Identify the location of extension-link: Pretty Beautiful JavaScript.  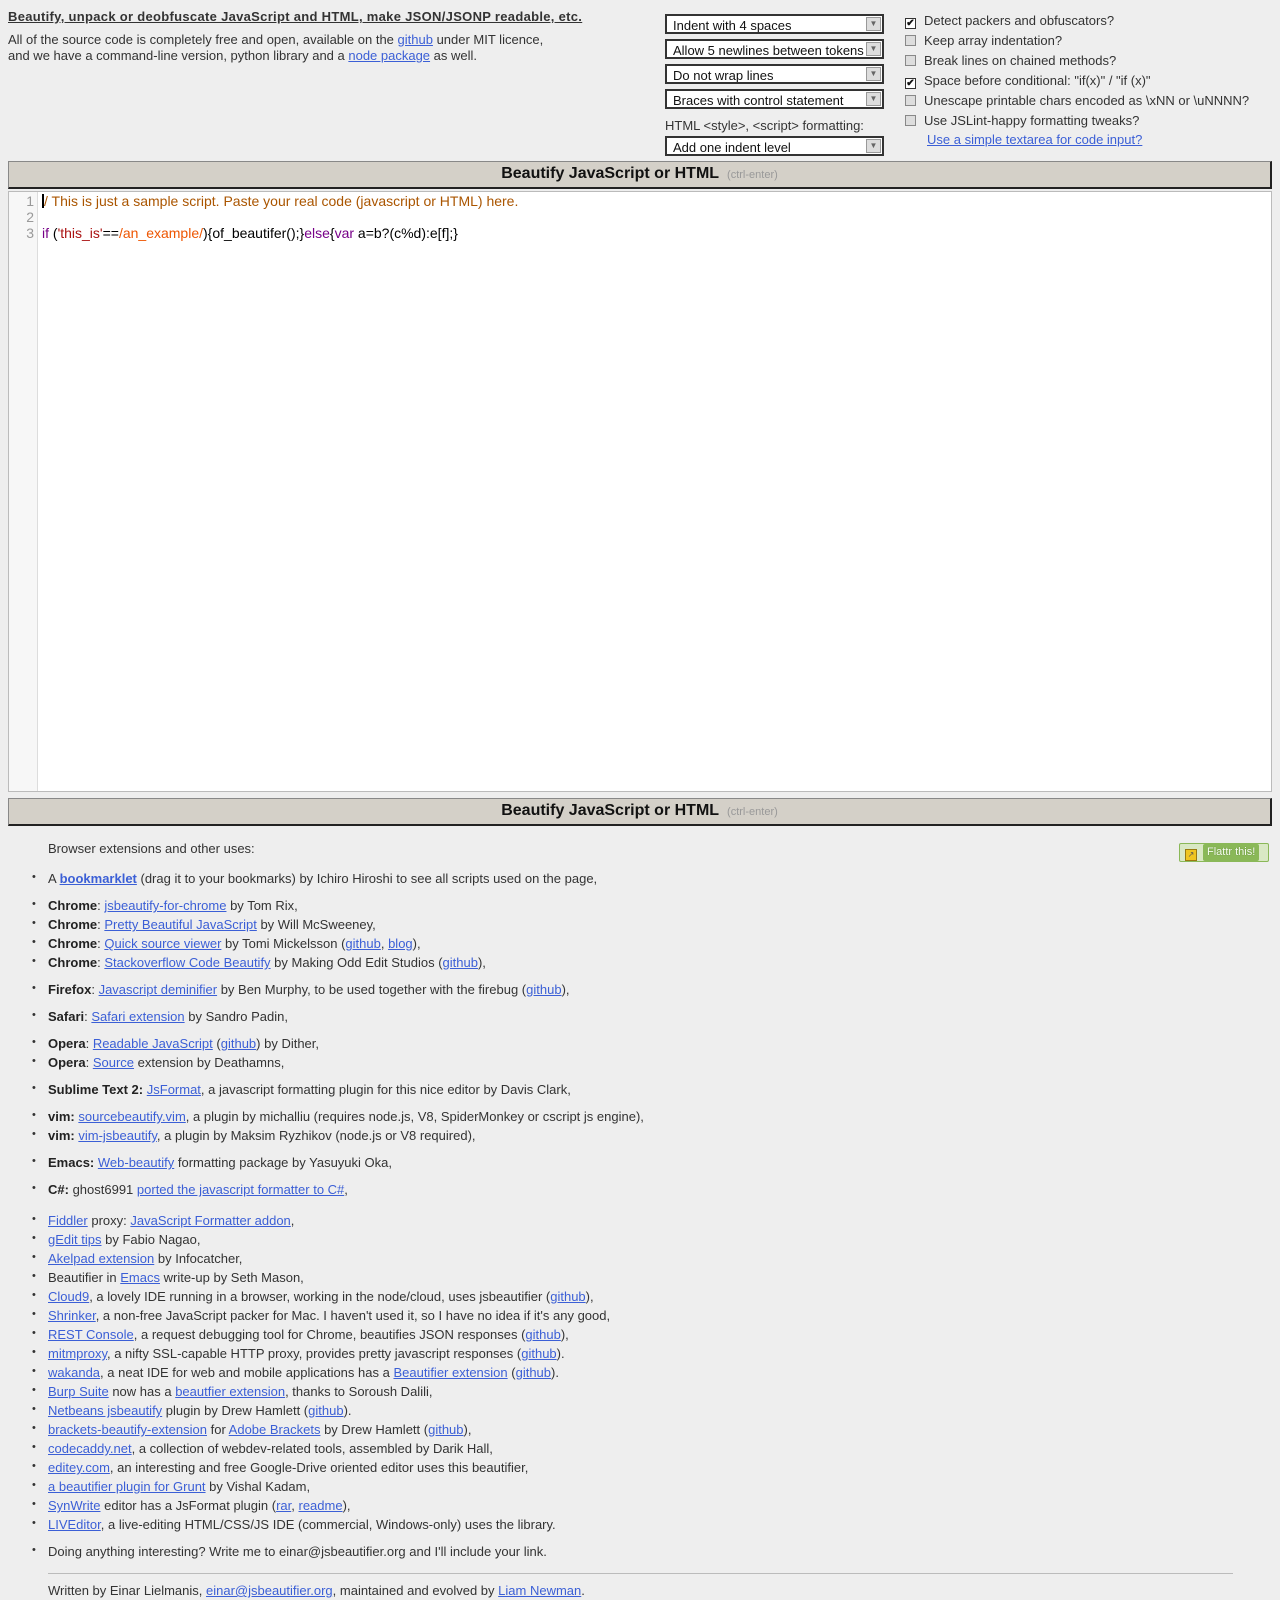
(180, 924).